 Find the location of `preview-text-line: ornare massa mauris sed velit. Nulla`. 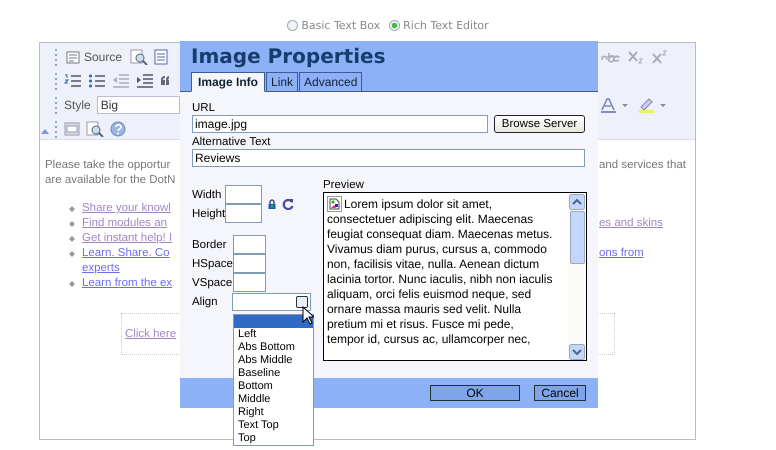

preview-text-line: ornare massa mauris sed velit. Nulla is located at coordinates (424, 309).